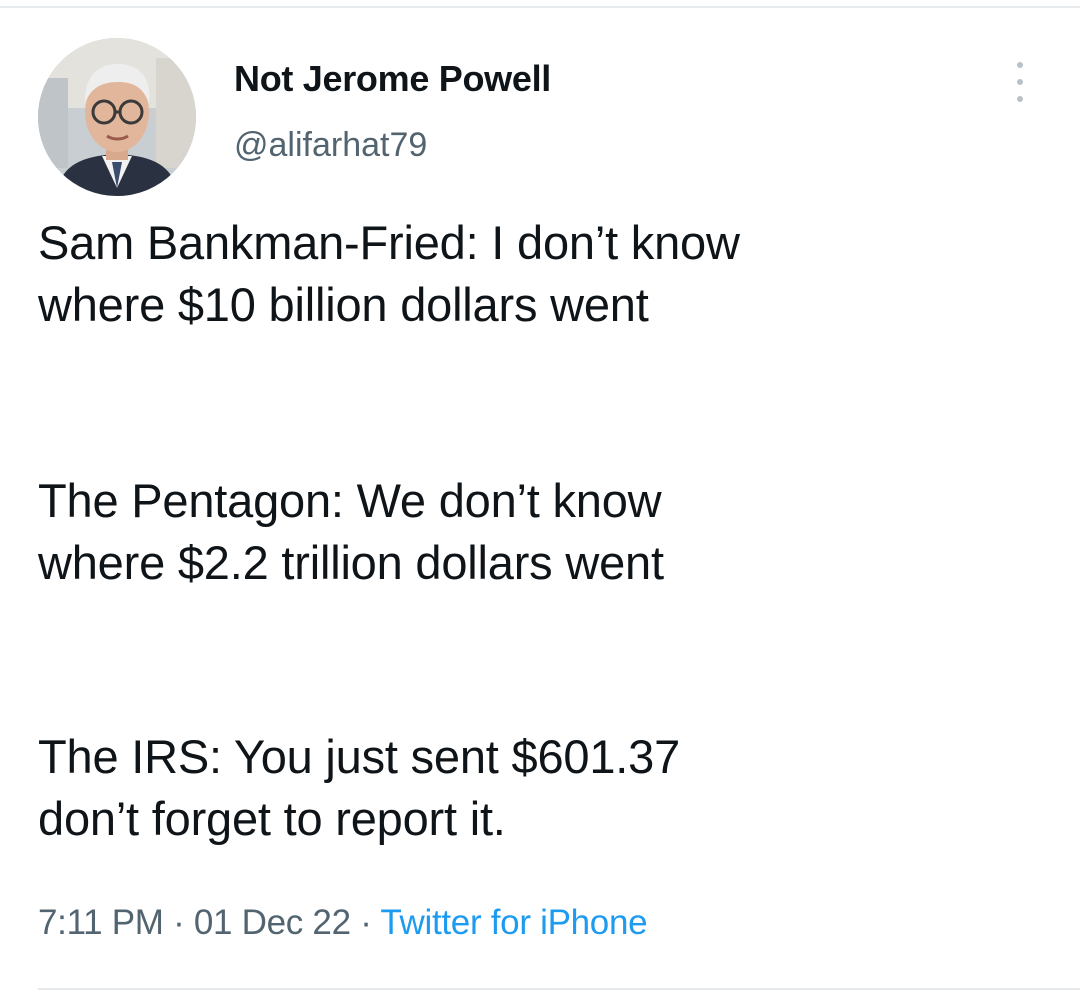 The width and height of the screenshot is (1080, 995). Describe the element at coordinates (272, 922) in the screenshot. I see `tweet-date: 01 Dec 22` at that location.